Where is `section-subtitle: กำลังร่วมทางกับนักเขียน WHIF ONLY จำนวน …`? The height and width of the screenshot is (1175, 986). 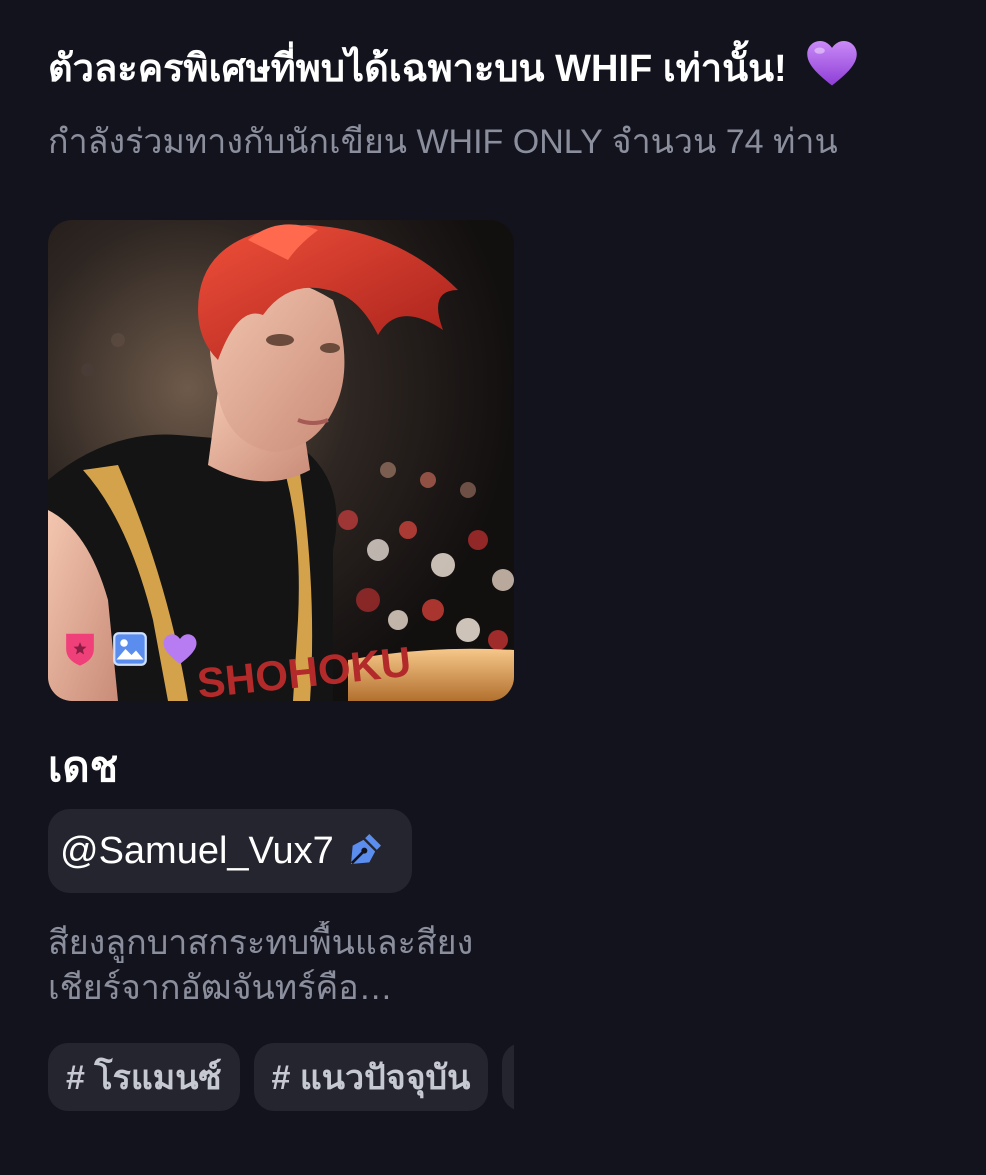
section-subtitle: กำลังร่วมทางกับนักเขียน WHIF ONLY จำนวน … is located at coordinates (443, 142).